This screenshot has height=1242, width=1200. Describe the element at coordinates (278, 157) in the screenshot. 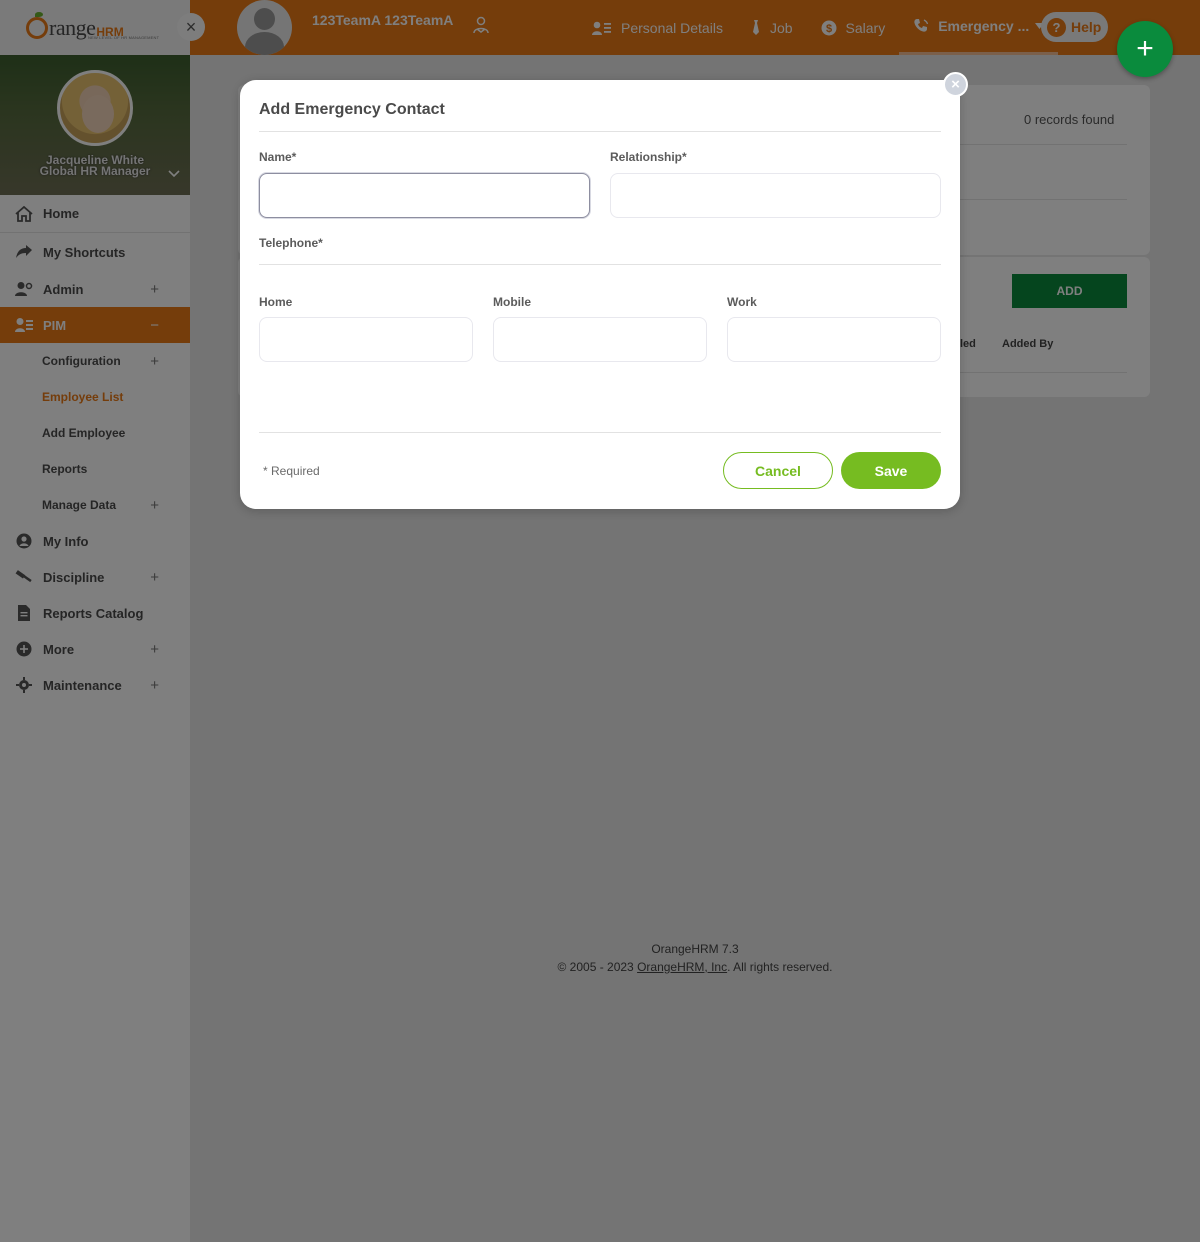

I see `name-label: Name*` at that location.